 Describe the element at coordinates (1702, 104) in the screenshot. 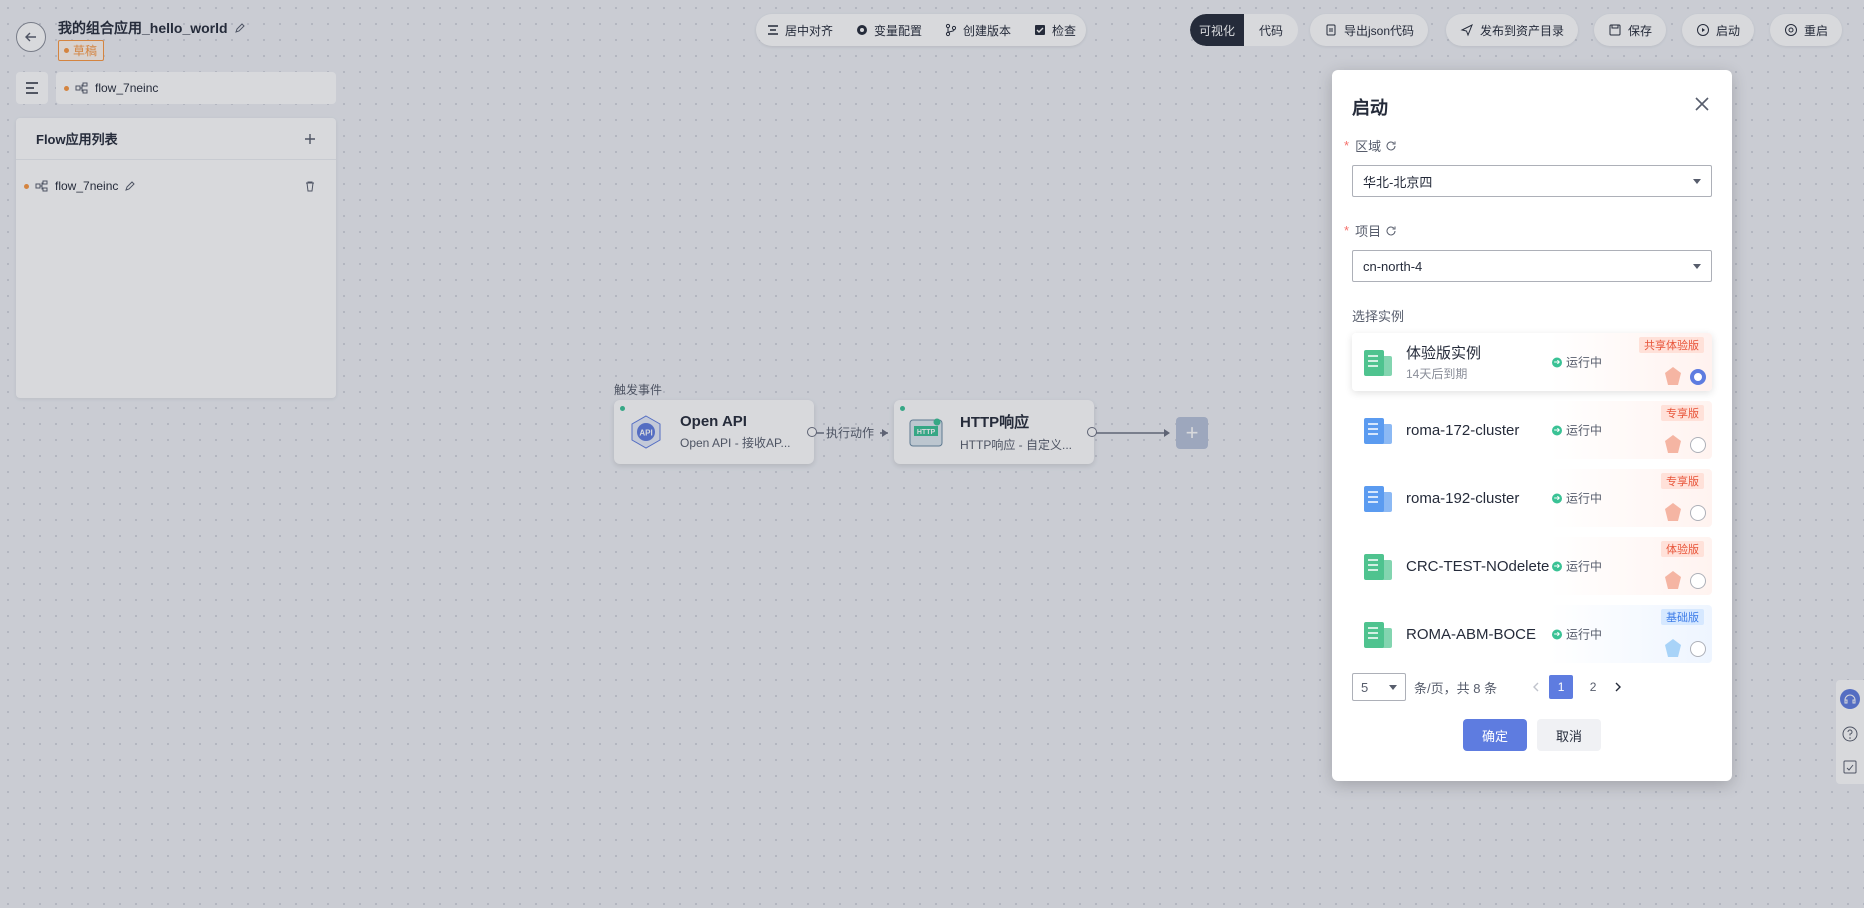

I see `close-icon` at that location.